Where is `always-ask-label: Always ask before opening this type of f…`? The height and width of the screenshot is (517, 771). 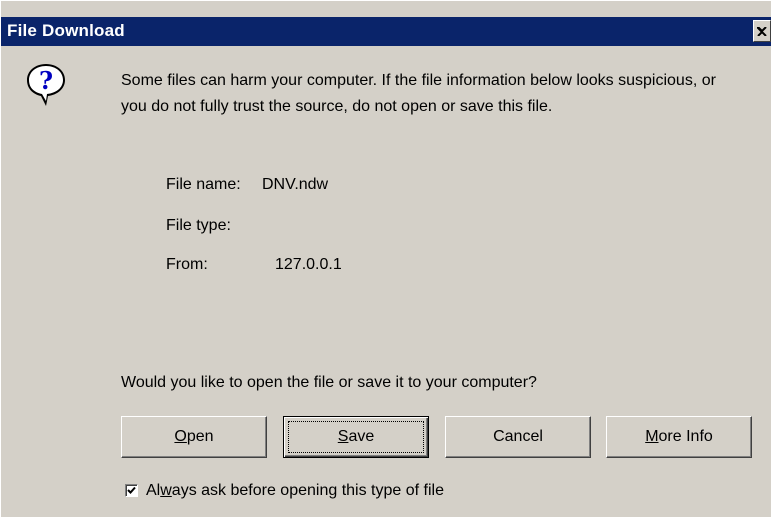 always-ask-label: Always ask before opening this type of f… is located at coordinates (295, 491).